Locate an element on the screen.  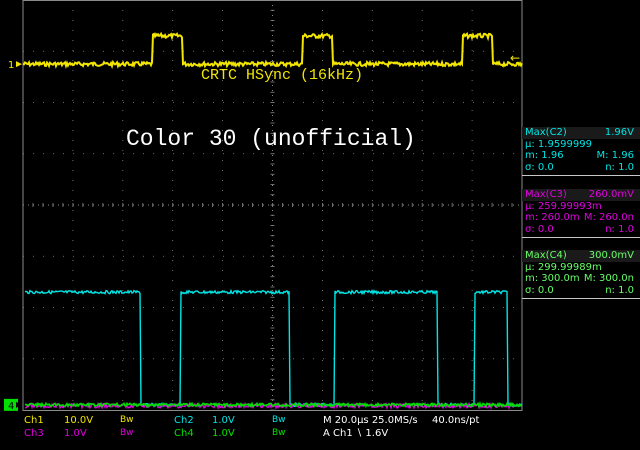
ch2-label: Ch2 is located at coordinates (184, 420).